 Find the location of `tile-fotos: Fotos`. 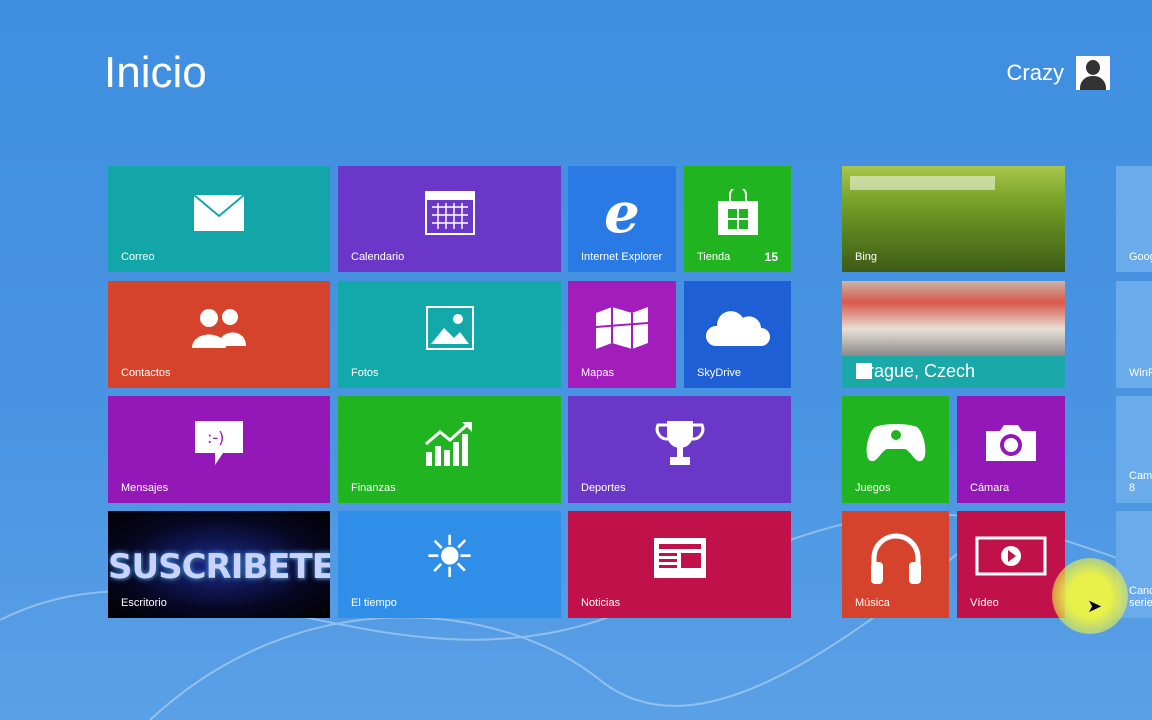

tile-fotos: Fotos is located at coordinates (449, 334).